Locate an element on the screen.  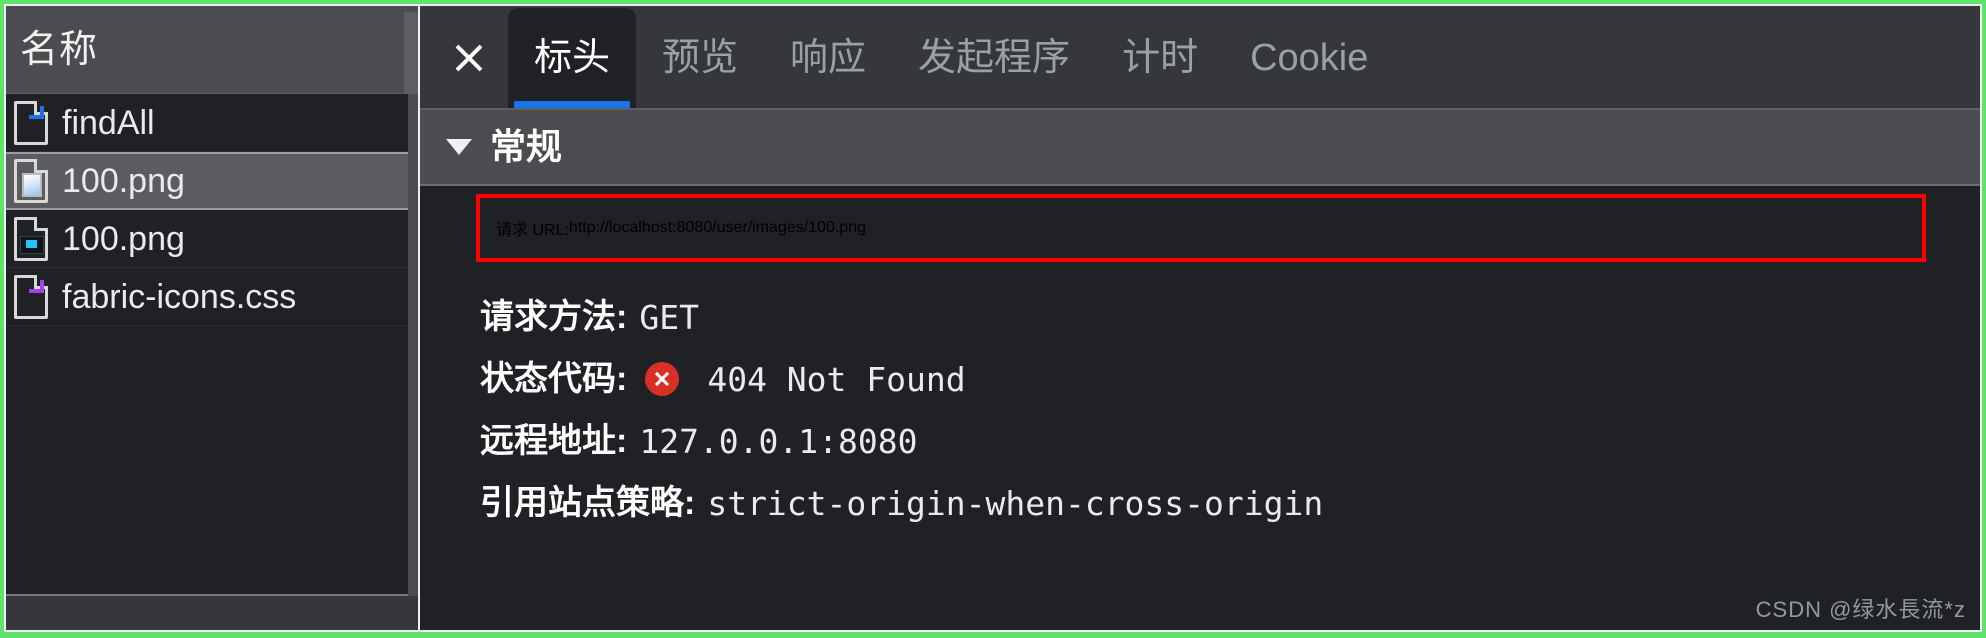
tab-cookies: Cookie is located at coordinates (1309, 58).